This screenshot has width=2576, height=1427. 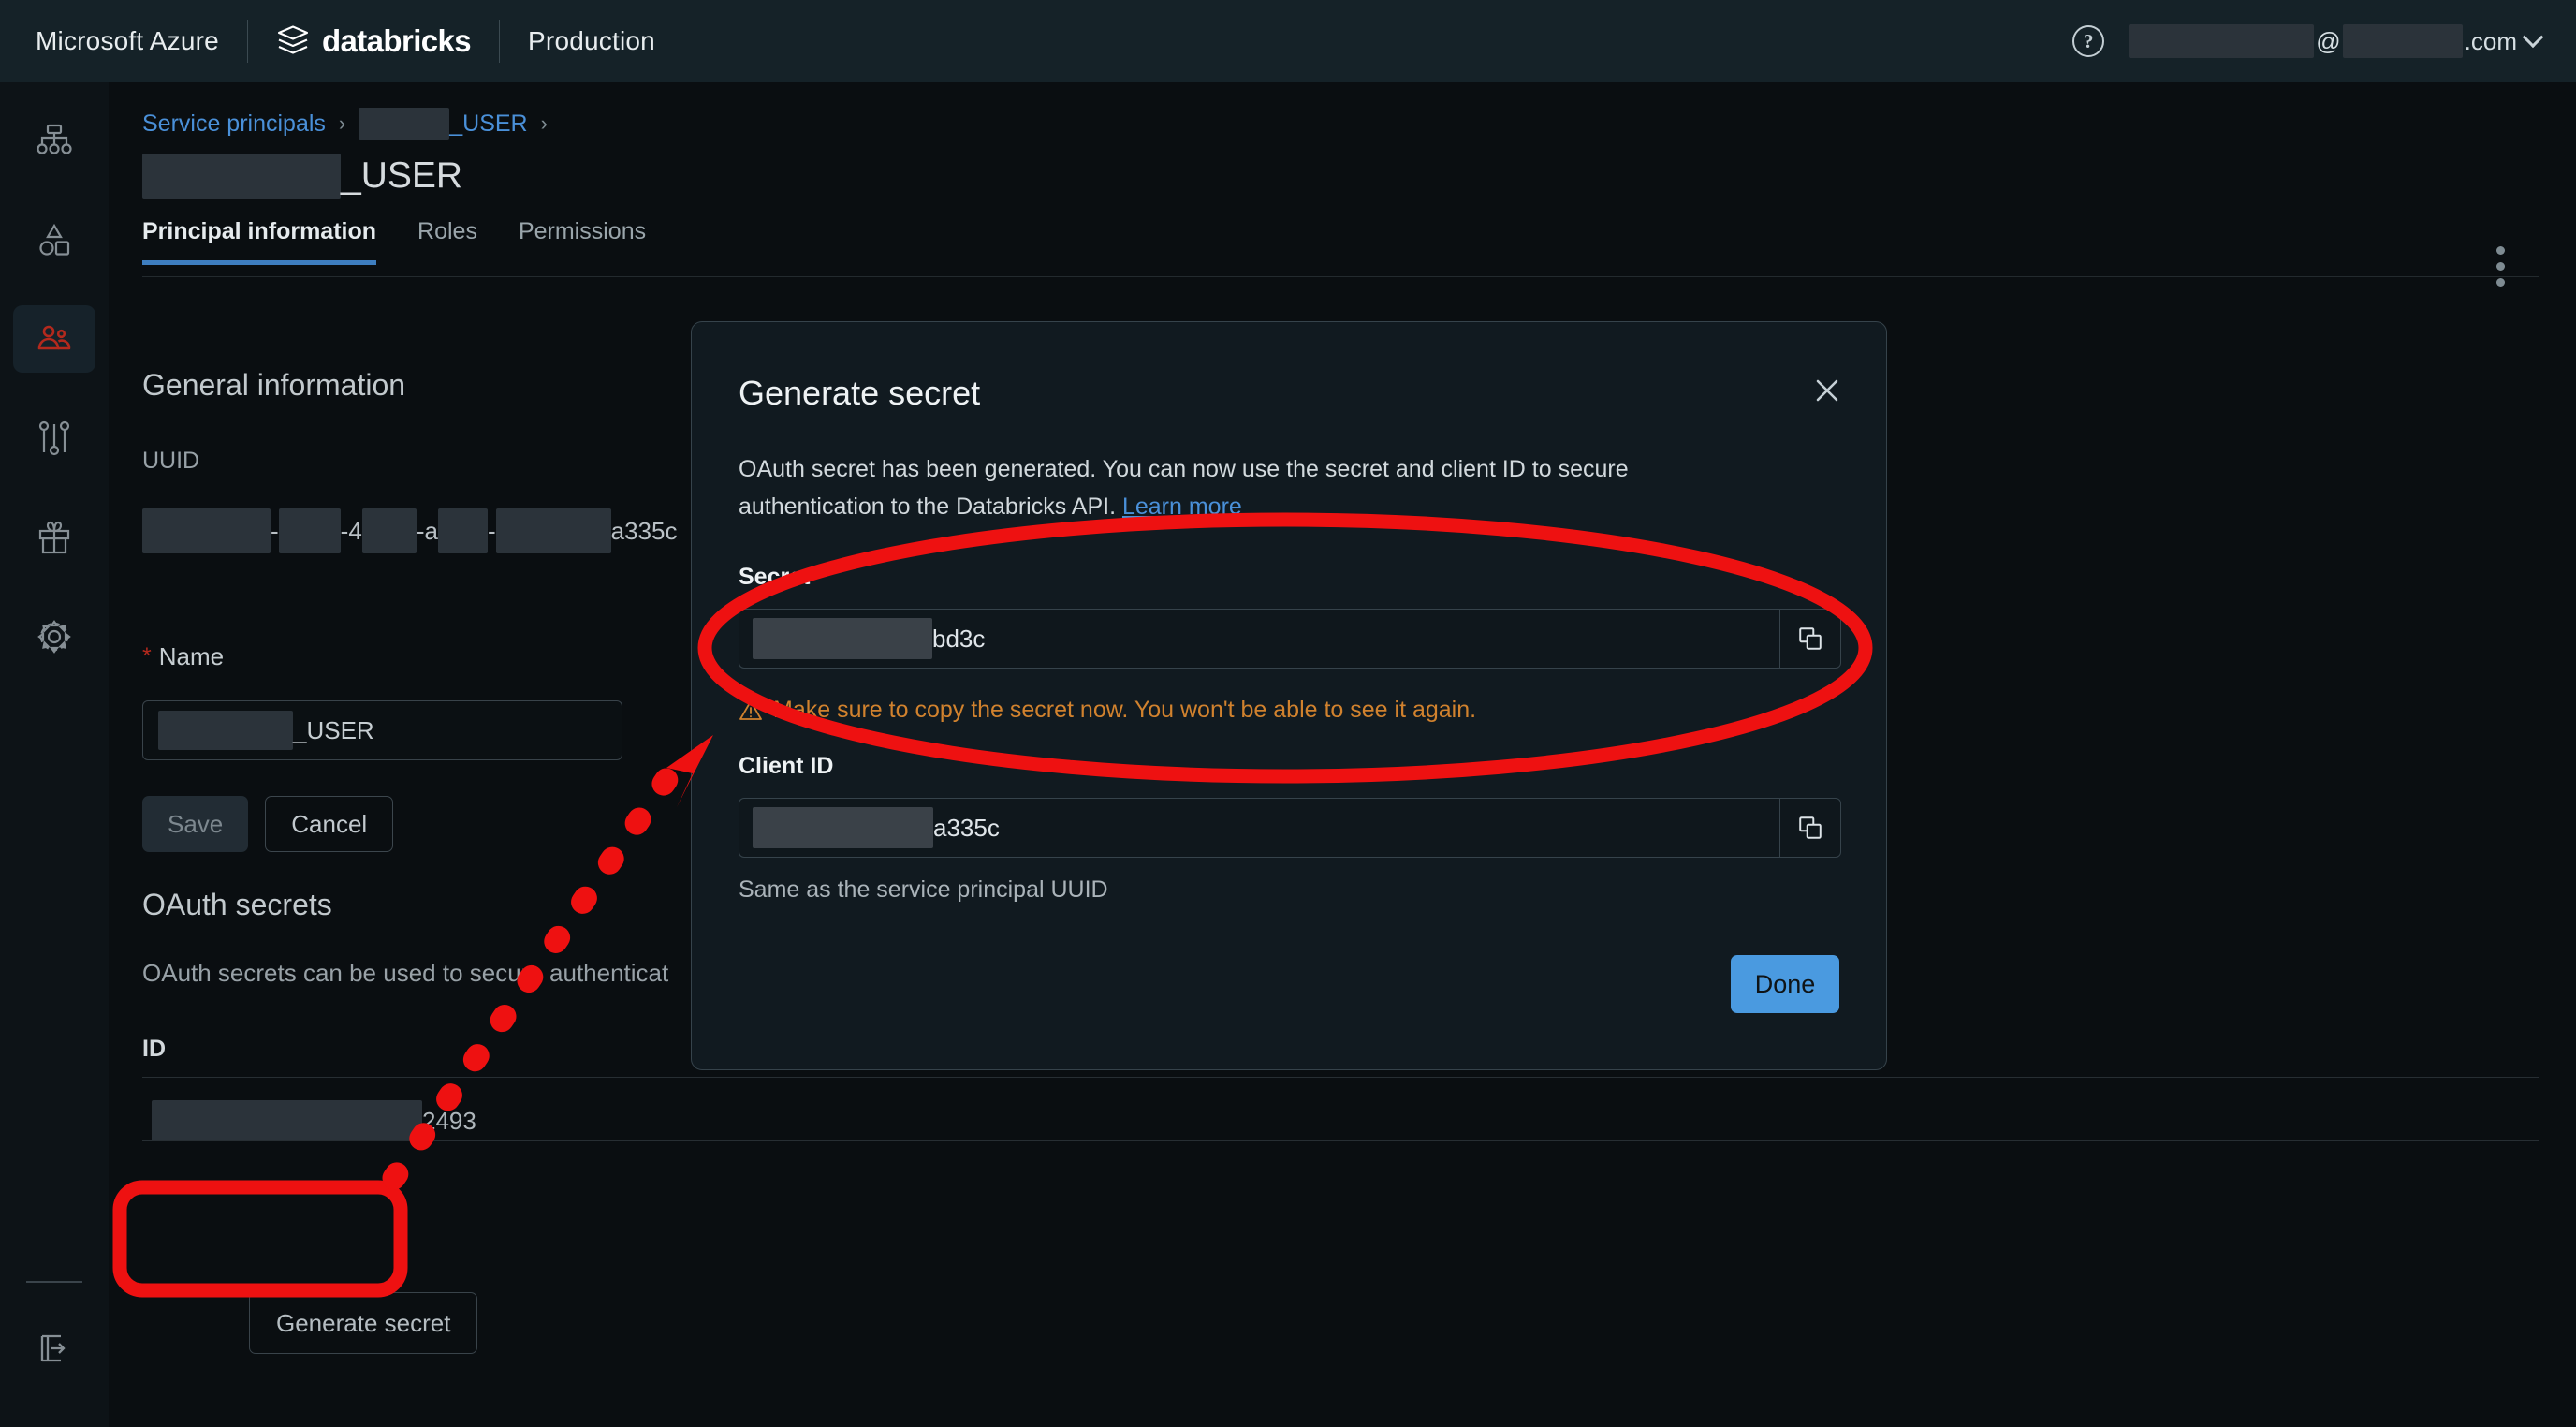 I want to click on generate-secret-button: Generate secret, so click(x=363, y=1323).